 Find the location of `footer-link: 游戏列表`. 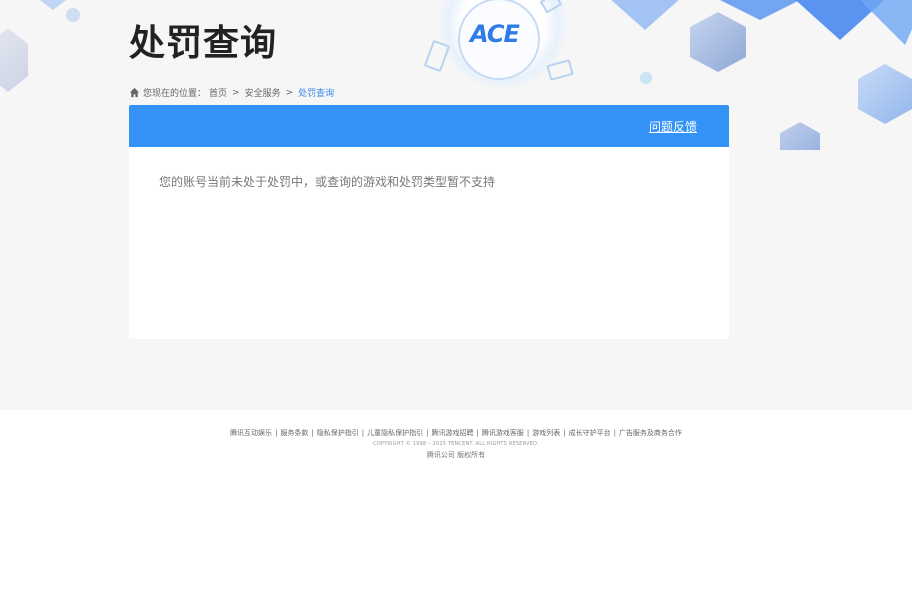

footer-link: 游戏列表 is located at coordinates (546, 433).